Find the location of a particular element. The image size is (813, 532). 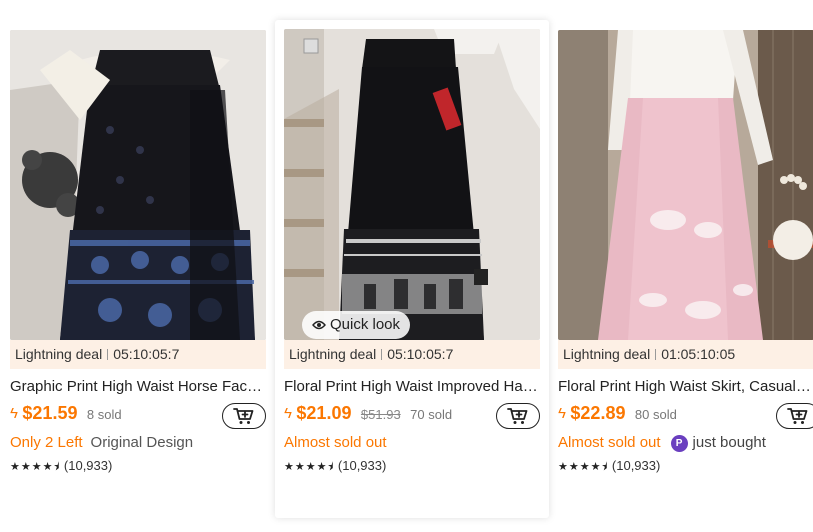

product-price: $21.09 is located at coordinates (324, 413).